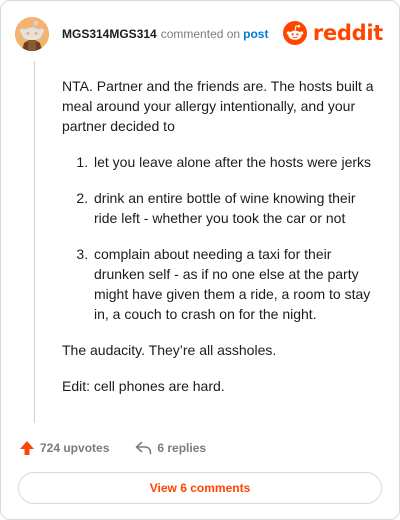  I want to click on user-avatar, so click(32, 34).